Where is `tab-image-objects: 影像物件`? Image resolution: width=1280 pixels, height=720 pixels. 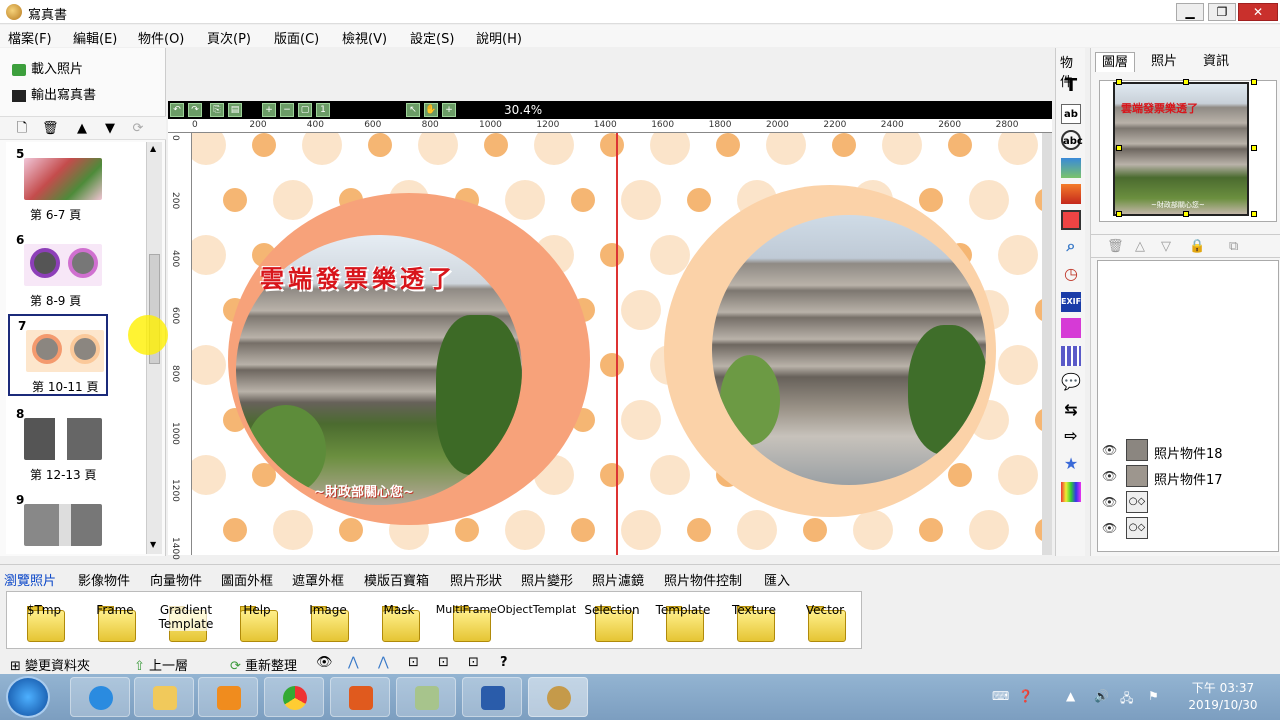 tab-image-objects: 影像物件 is located at coordinates (104, 579).